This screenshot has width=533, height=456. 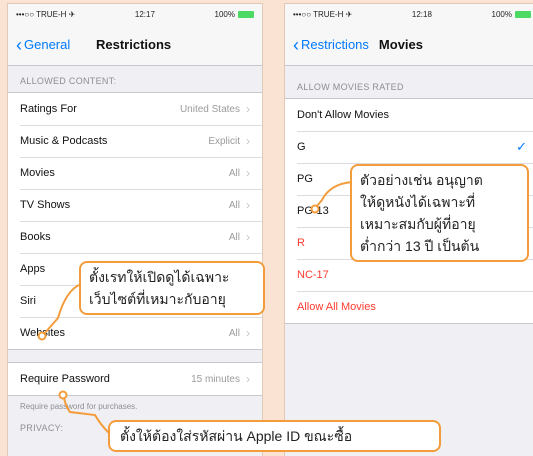 What do you see at coordinates (236, 436) in the screenshot?
I see `callout-line: ตั้งให้ต้องใส่รหัสผ่าน Apple ID ขณะซื้อ` at bounding box center [236, 436].